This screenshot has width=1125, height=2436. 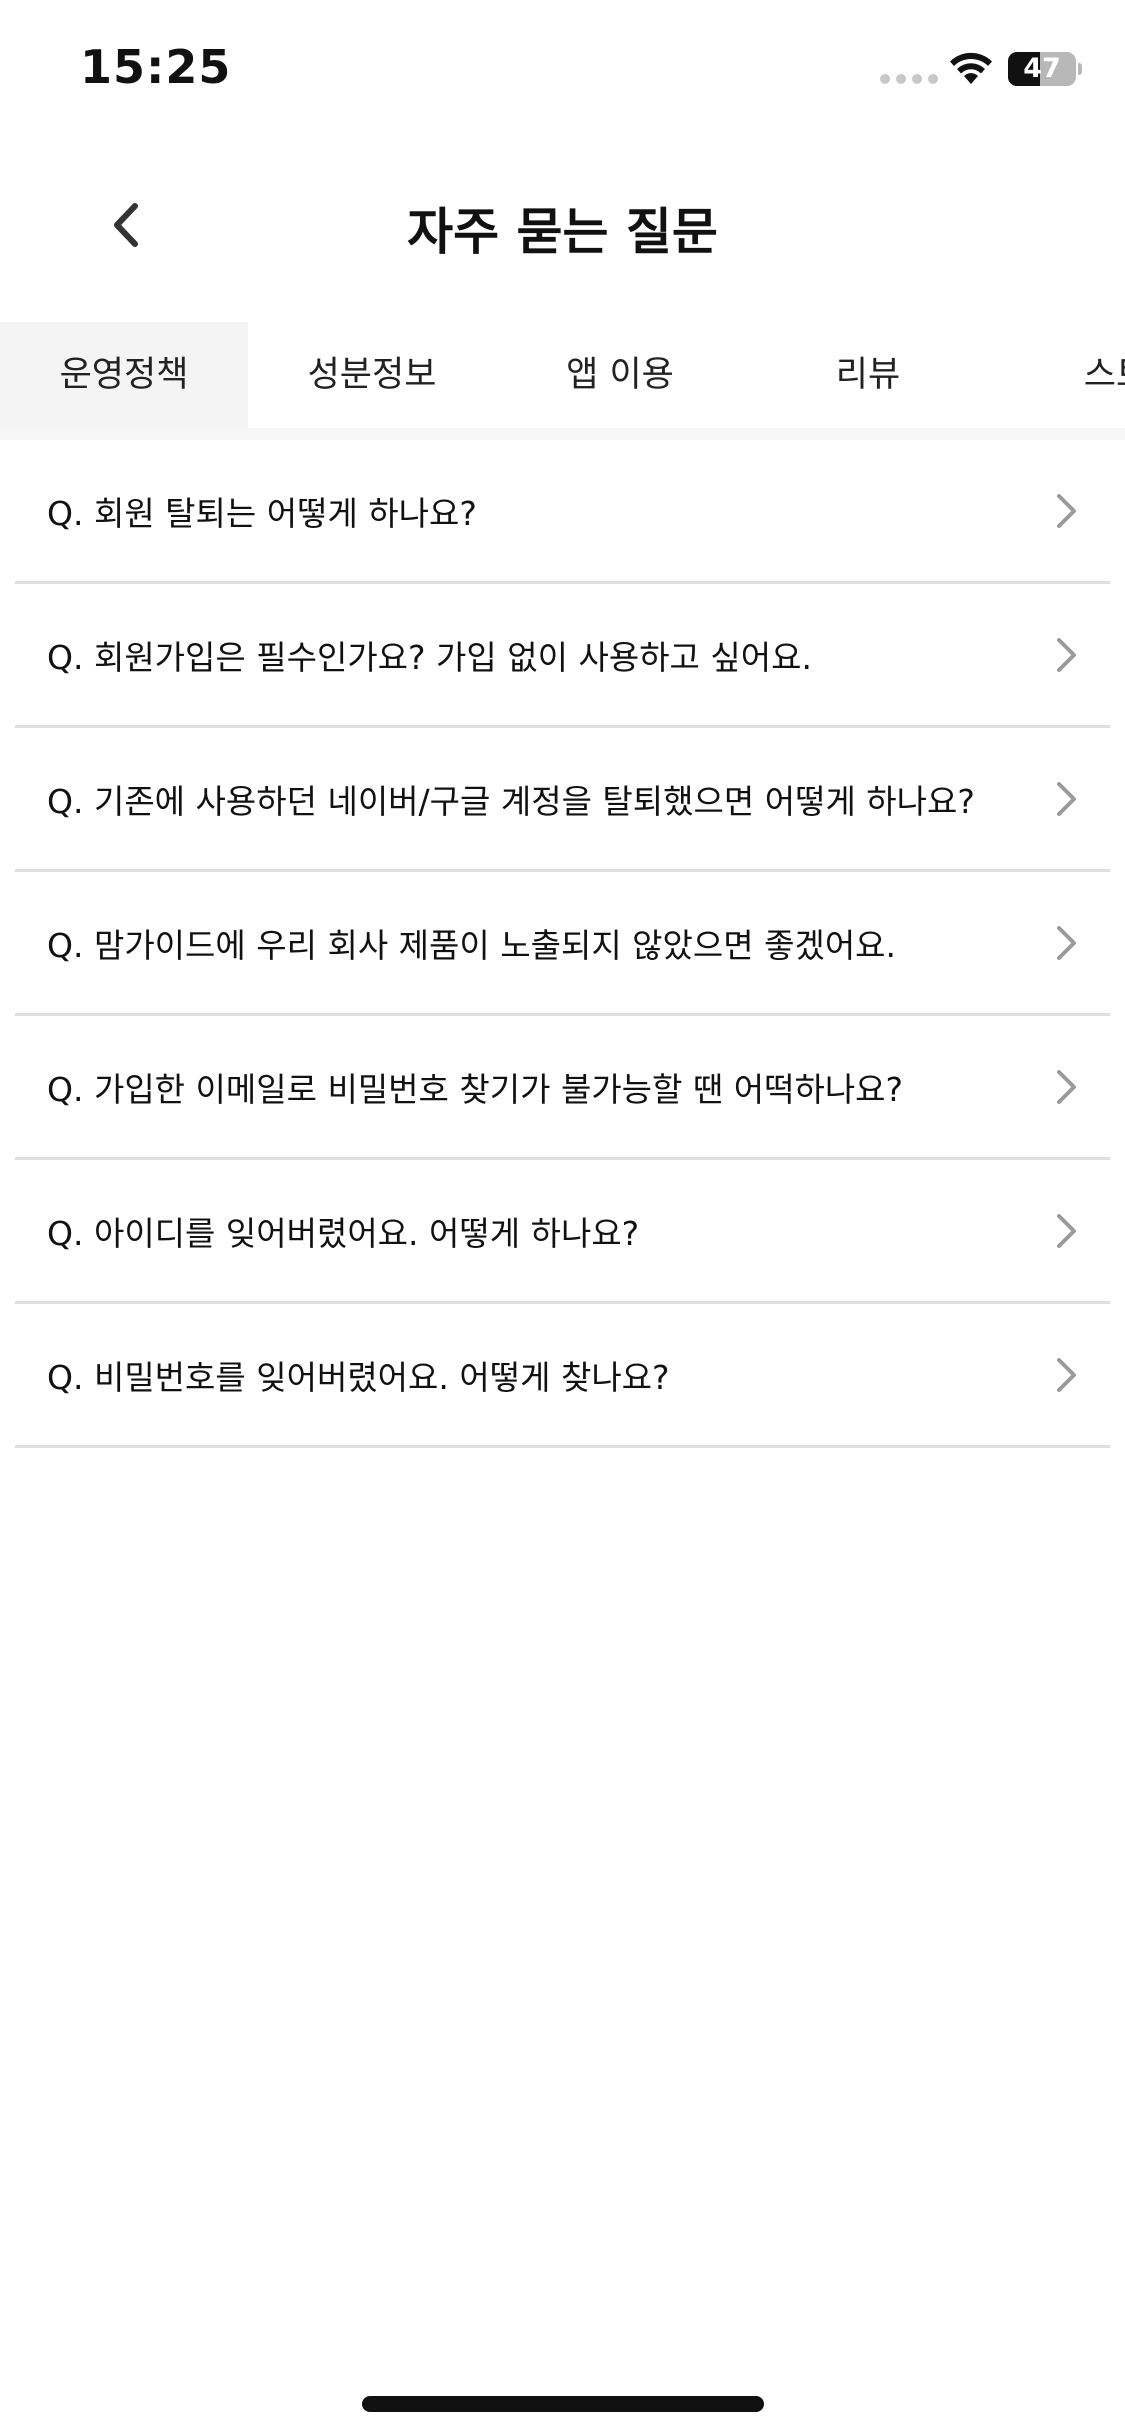 I want to click on faq-item: Q. 가입한 이메일로 비밀번호 찾기가 불가능할 땐 어떡하나요?, so click(x=562, y=1088).